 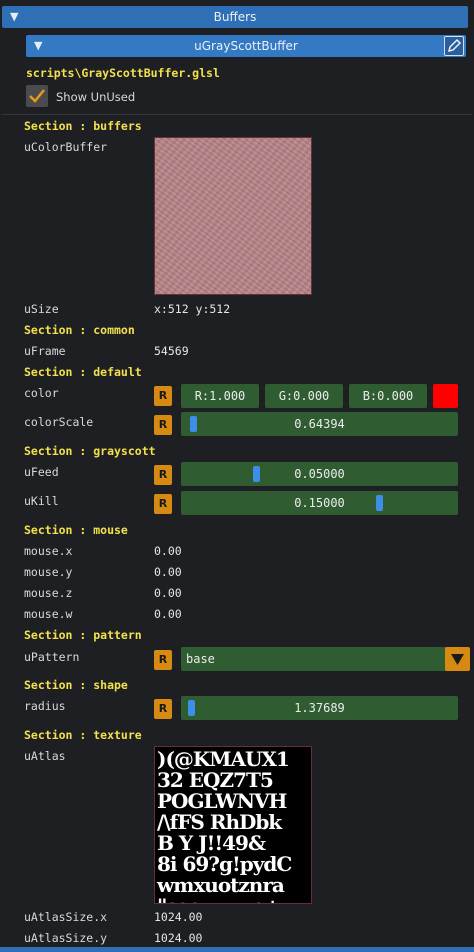 What do you see at coordinates (304, 396) in the screenshot?
I see `color-g-field: G:0.000` at bounding box center [304, 396].